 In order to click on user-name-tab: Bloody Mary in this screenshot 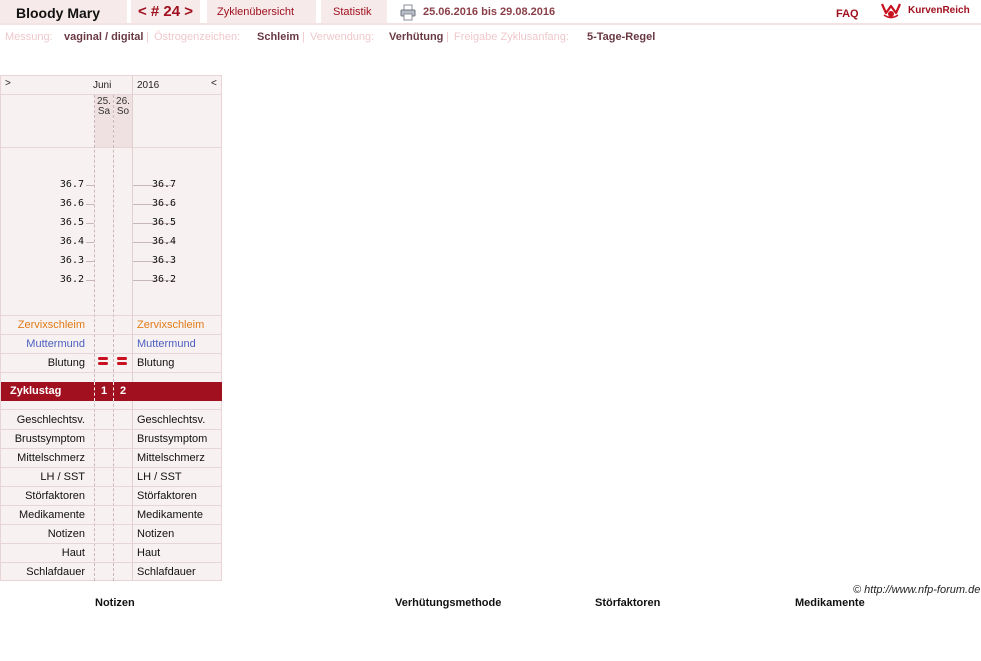, I will do `click(63, 11)`.